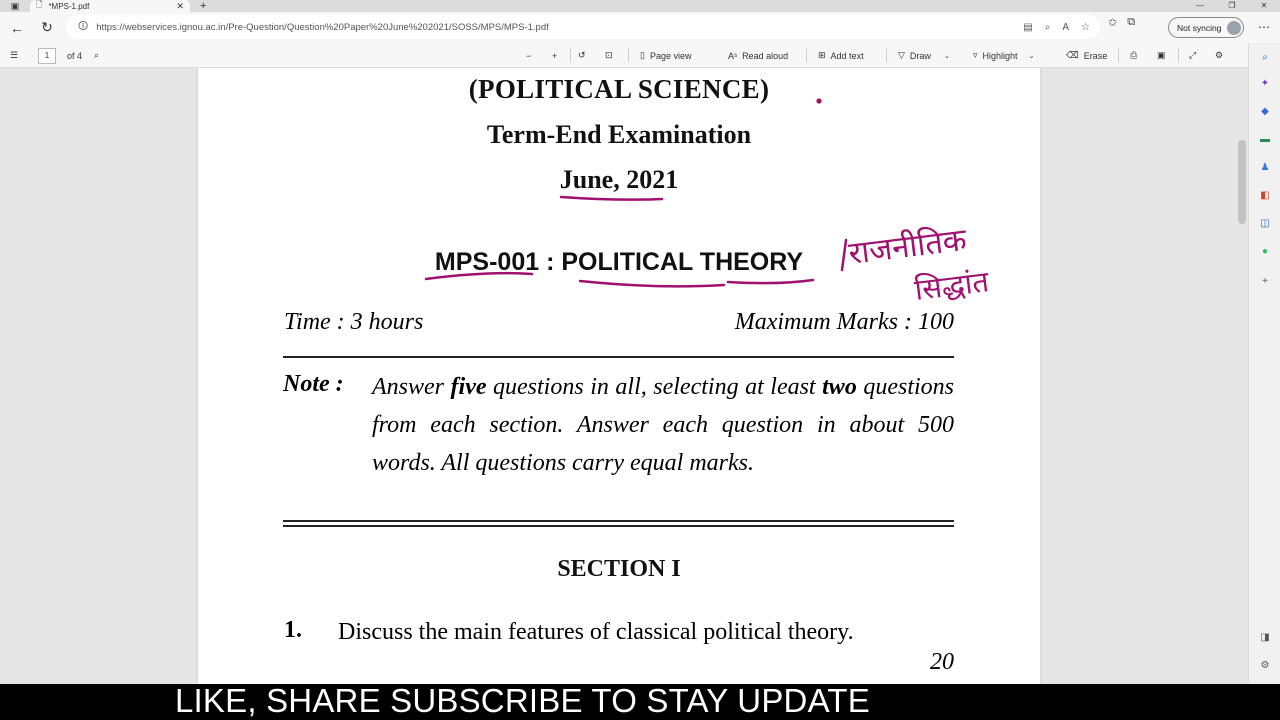  I want to click on avatar, so click(1234, 27).